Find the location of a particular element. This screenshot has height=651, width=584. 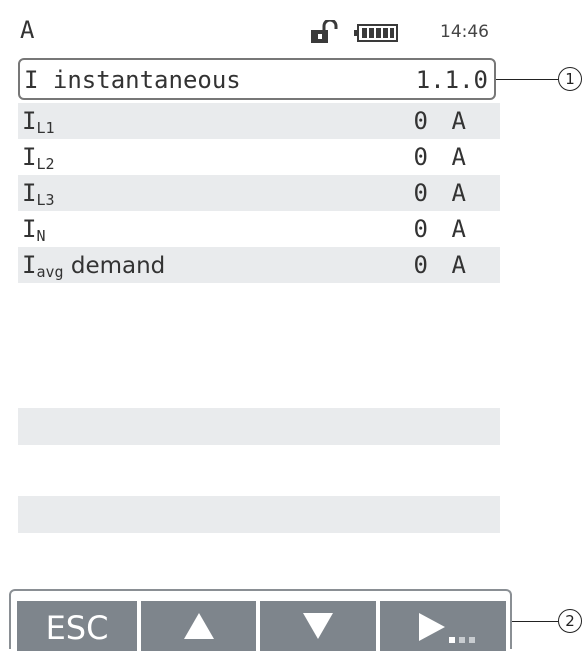

next-button is located at coordinates (443, 626).